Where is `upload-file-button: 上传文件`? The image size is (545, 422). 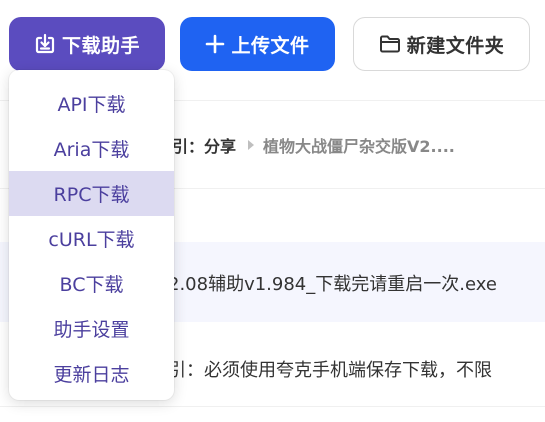
upload-file-button: 上传文件 is located at coordinates (257, 44).